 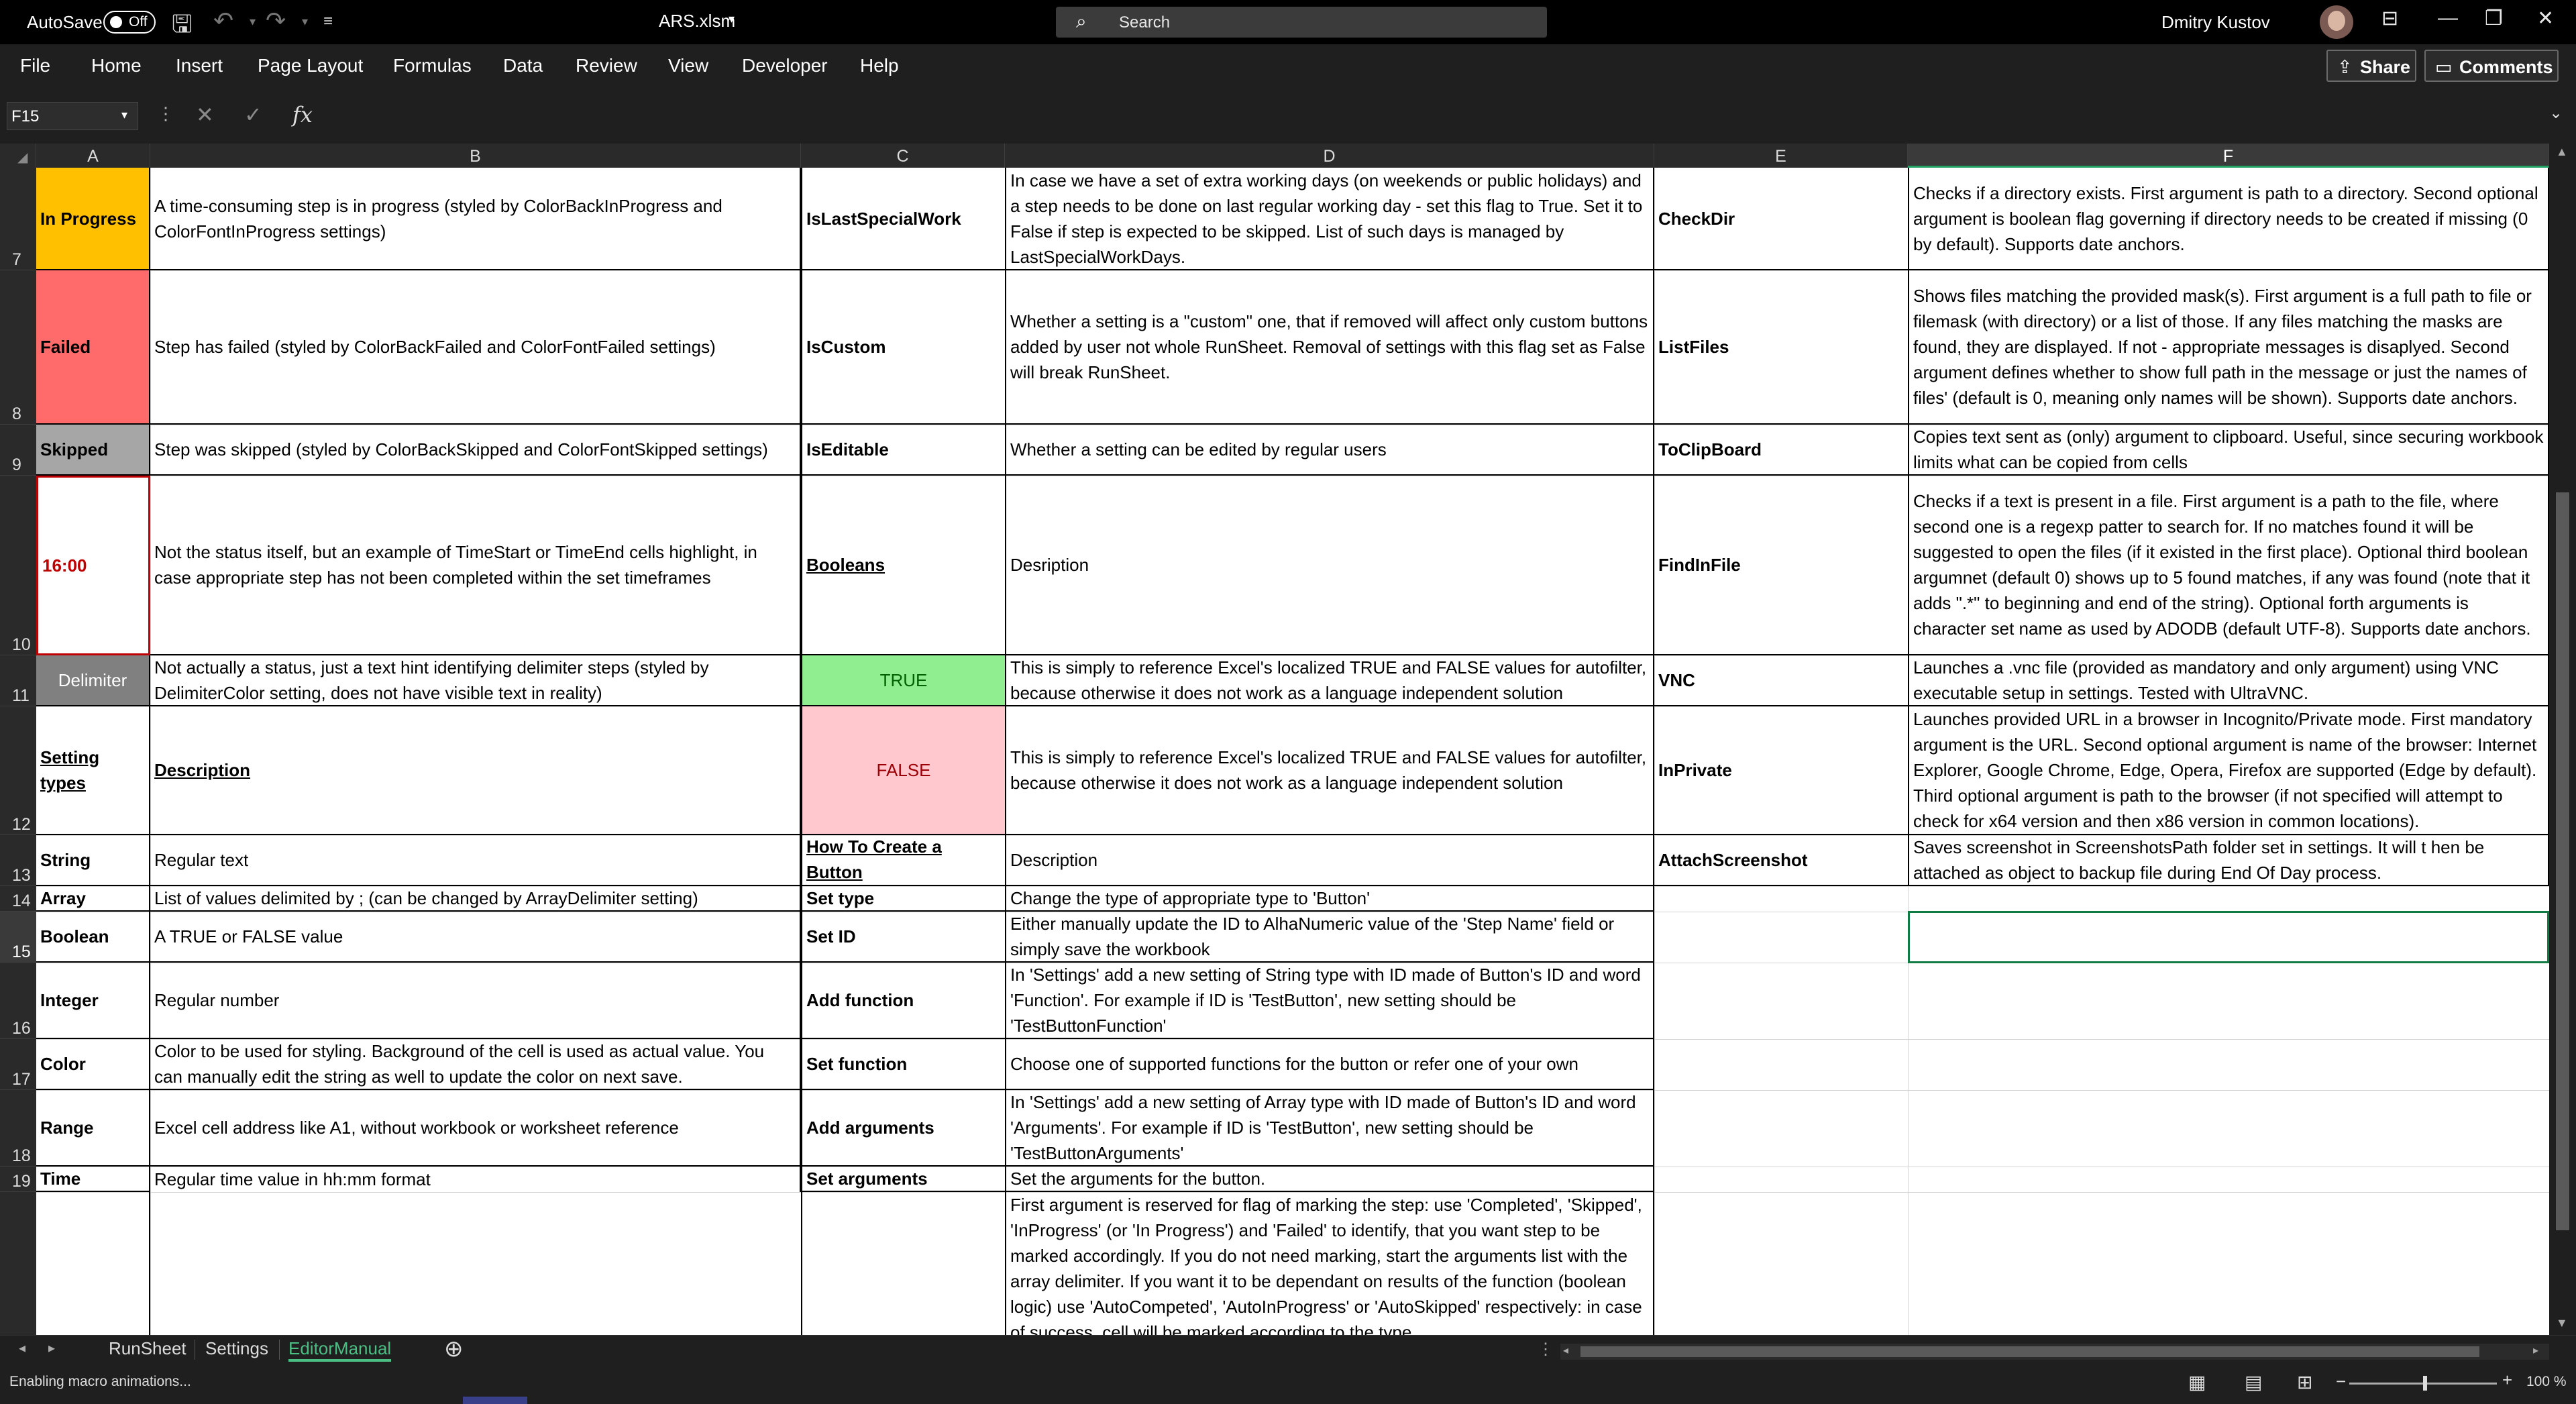 I want to click on cell-a12: Setting types, so click(x=93, y=770).